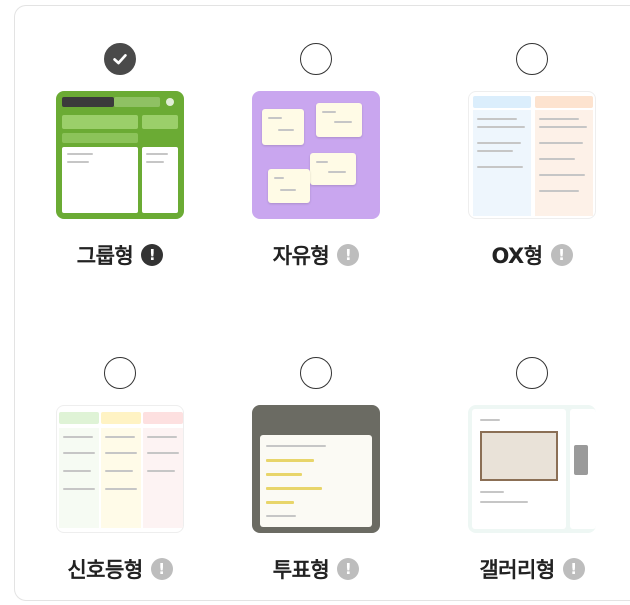  What do you see at coordinates (532, 469) in the screenshot?
I see `gallery-layout-thumbnail` at bounding box center [532, 469].